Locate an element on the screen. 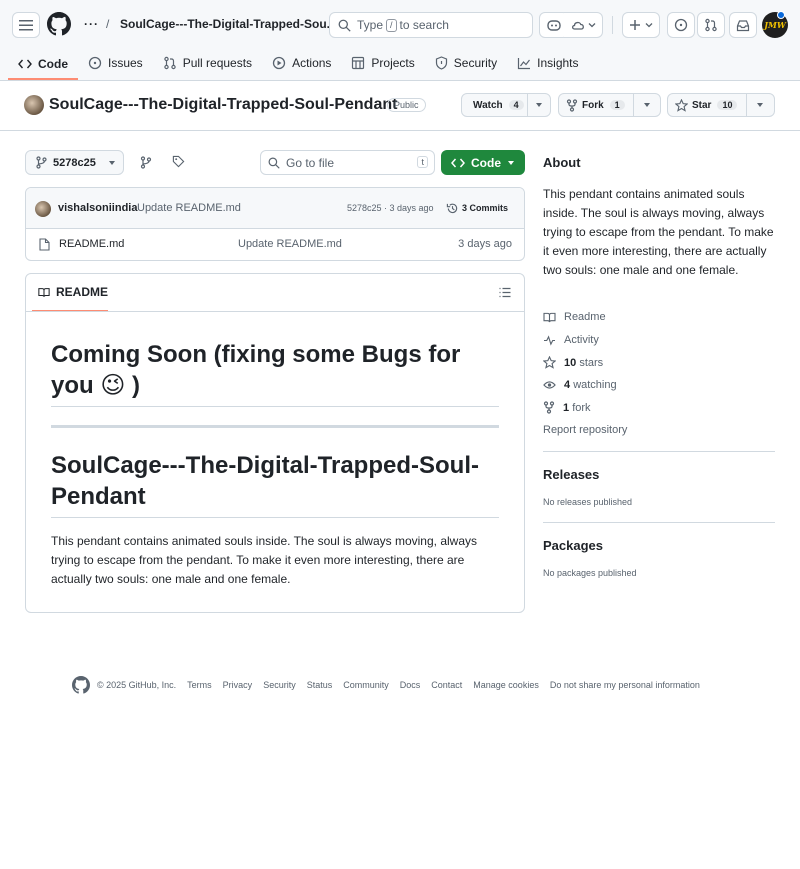  activity-link: Activity is located at coordinates (571, 340).